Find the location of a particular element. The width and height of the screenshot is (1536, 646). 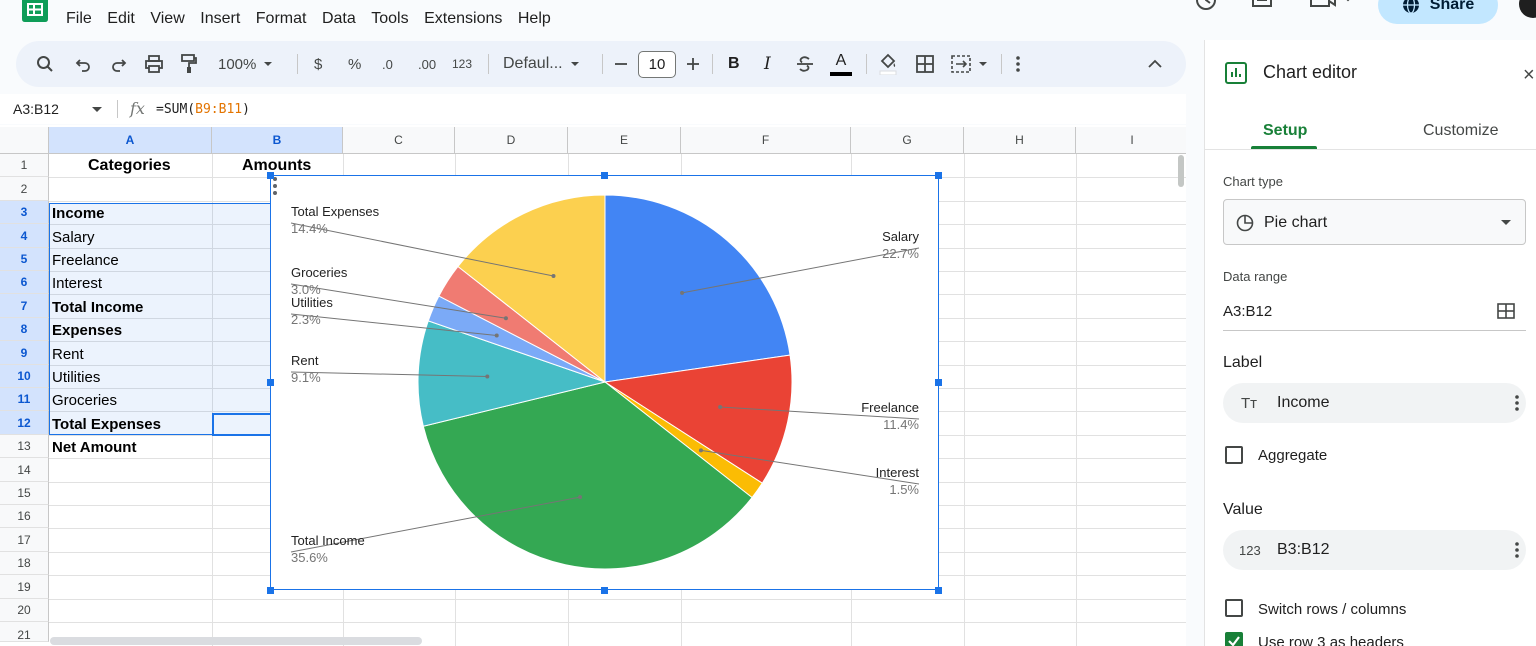

search-menus-icon is located at coordinates (45, 64).